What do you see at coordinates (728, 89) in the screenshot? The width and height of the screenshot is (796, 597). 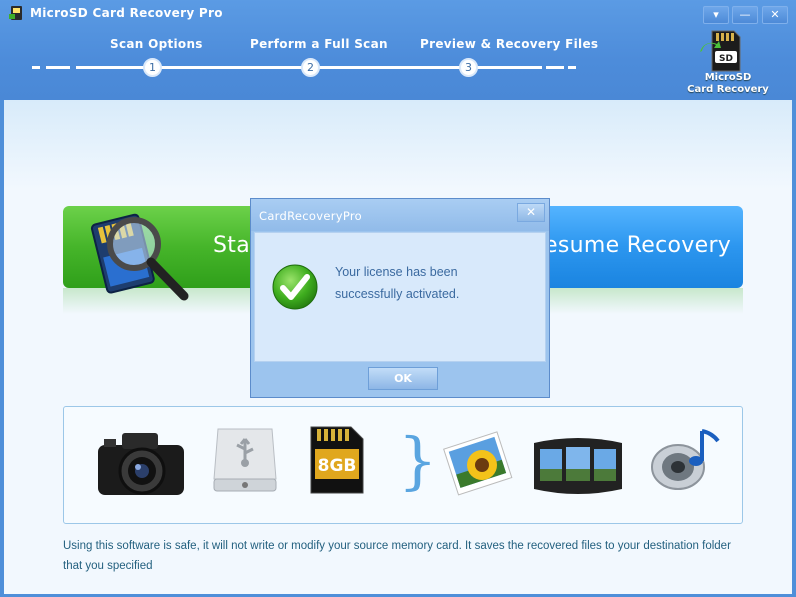 I see `product-name-line2: Card Recovery` at bounding box center [728, 89].